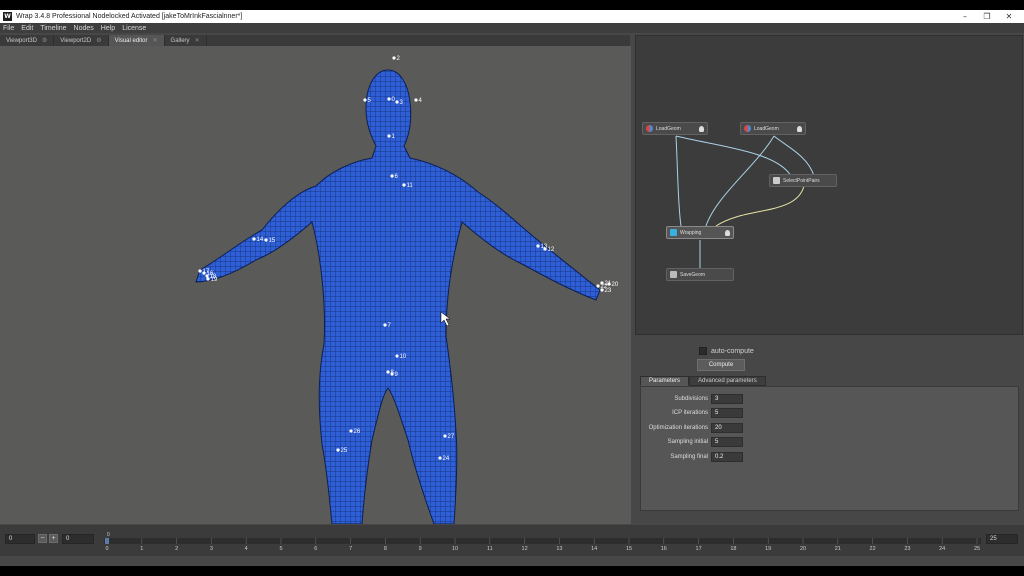 The height and width of the screenshot is (576, 1024). Describe the element at coordinates (134, 28) in the screenshot. I see `menu-license: License` at that location.